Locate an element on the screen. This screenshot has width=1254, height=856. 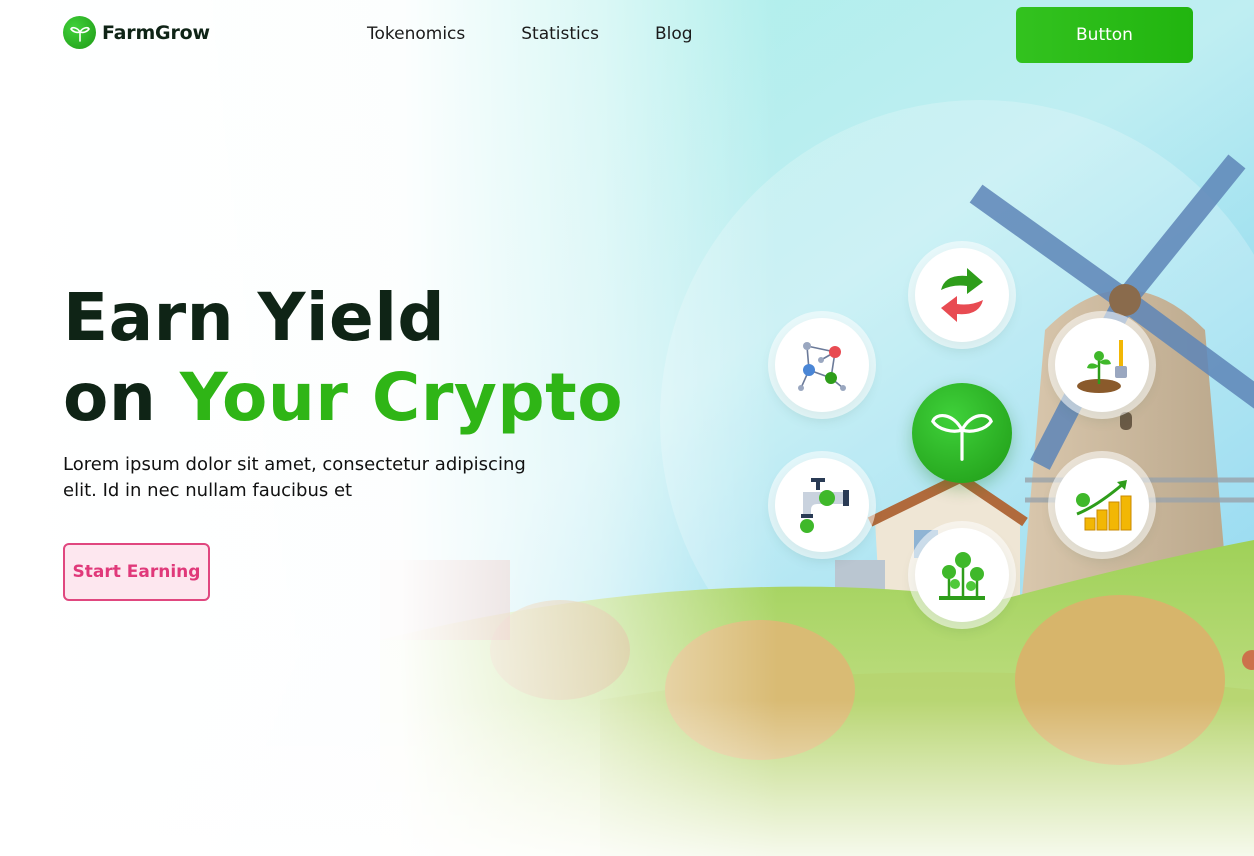
sprout-center-badge is located at coordinates (962, 433).